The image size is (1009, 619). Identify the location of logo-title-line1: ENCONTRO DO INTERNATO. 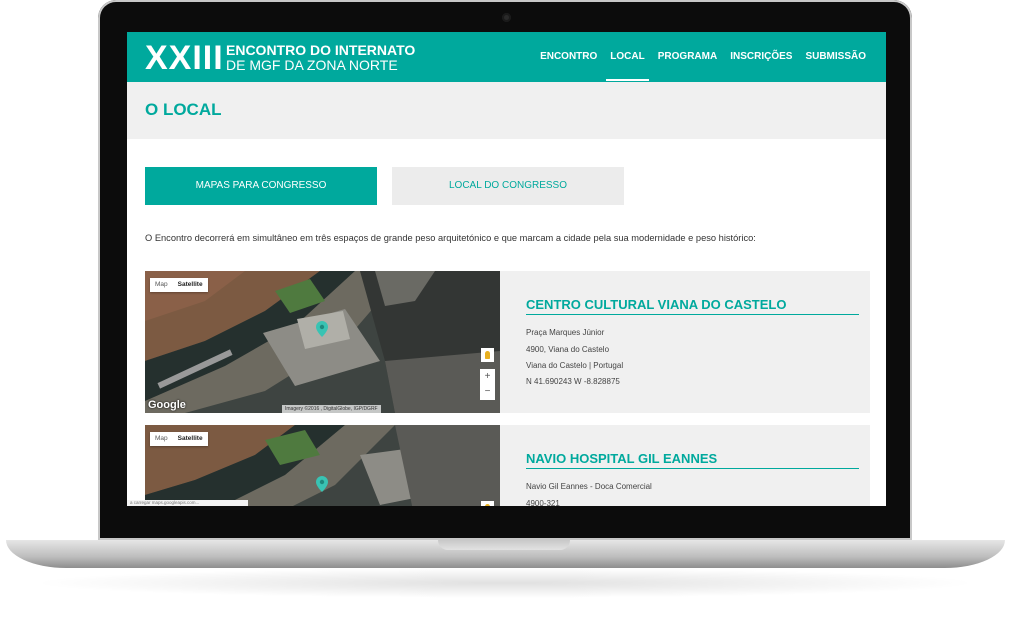
(320, 50).